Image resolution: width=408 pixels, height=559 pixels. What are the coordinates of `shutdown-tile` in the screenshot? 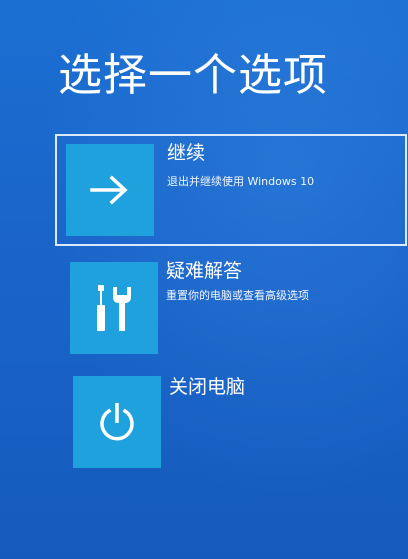 It's located at (117, 422).